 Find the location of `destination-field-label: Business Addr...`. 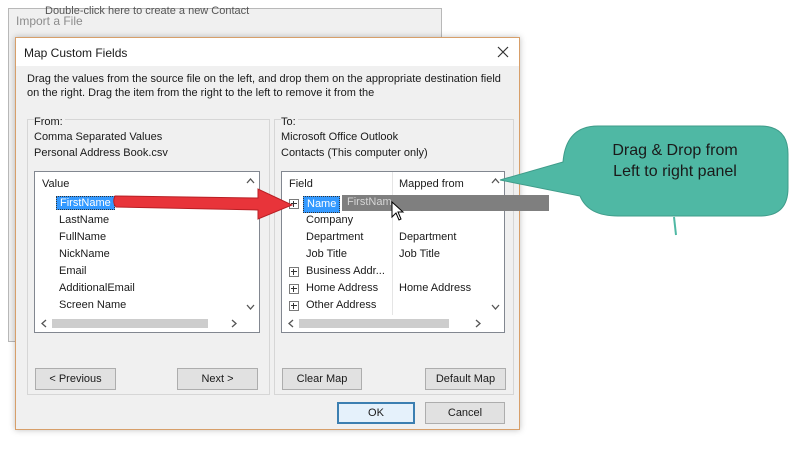

destination-field-label: Business Addr... is located at coordinates (345, 271).